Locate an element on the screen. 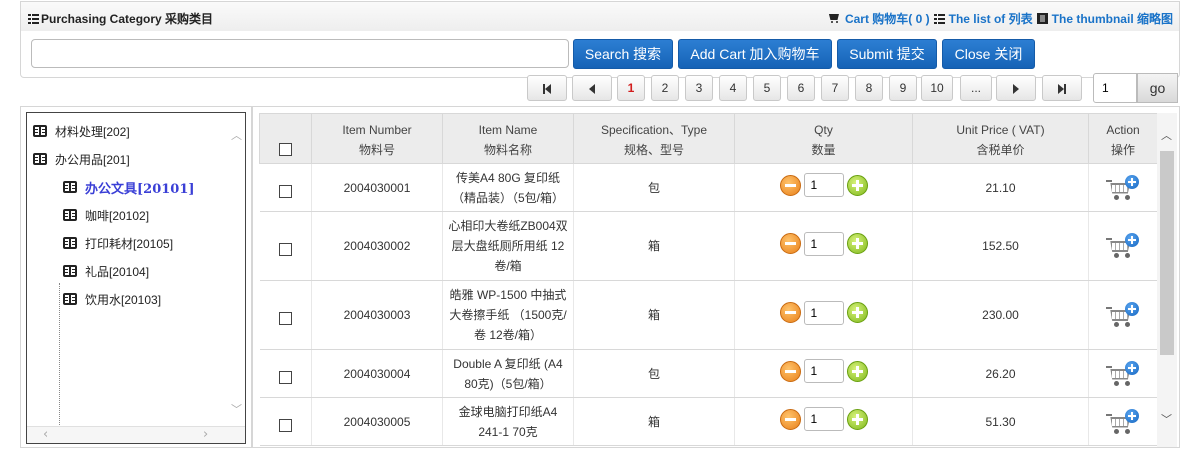  item-name-line: 心相印大卷纸ZB004双 is located at coordinates (508, 226).